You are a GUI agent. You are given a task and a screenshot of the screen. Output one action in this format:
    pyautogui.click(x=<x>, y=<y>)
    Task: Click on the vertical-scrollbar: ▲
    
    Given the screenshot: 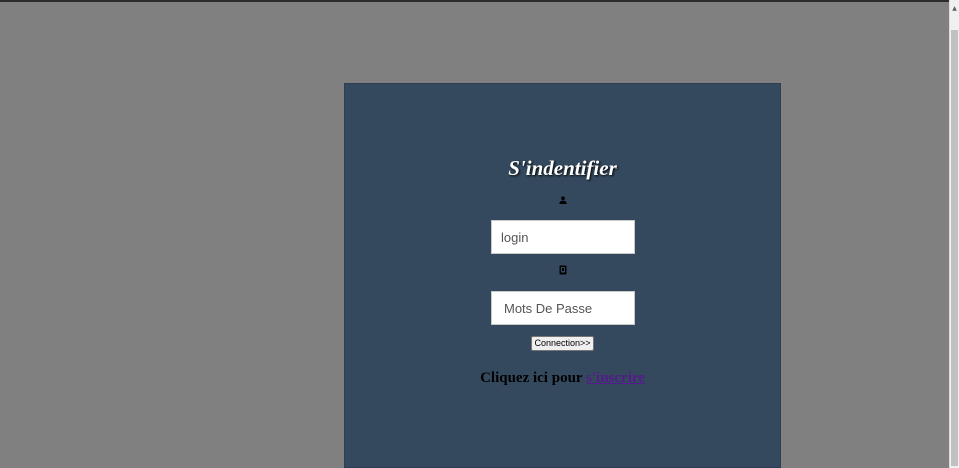 What is the action you would take?
    pyautogui.click(x=954, y=234)
    